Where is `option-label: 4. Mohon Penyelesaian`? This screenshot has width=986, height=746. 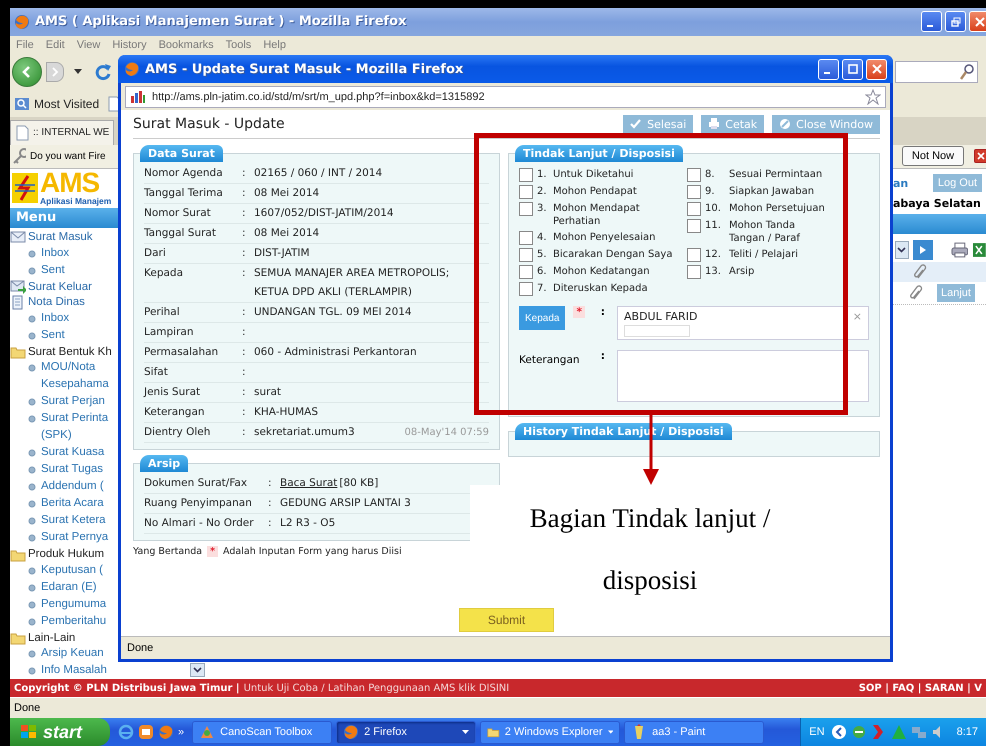 option-label: 4. Mohon Penyelesaian is located at coordinates (596, 237).